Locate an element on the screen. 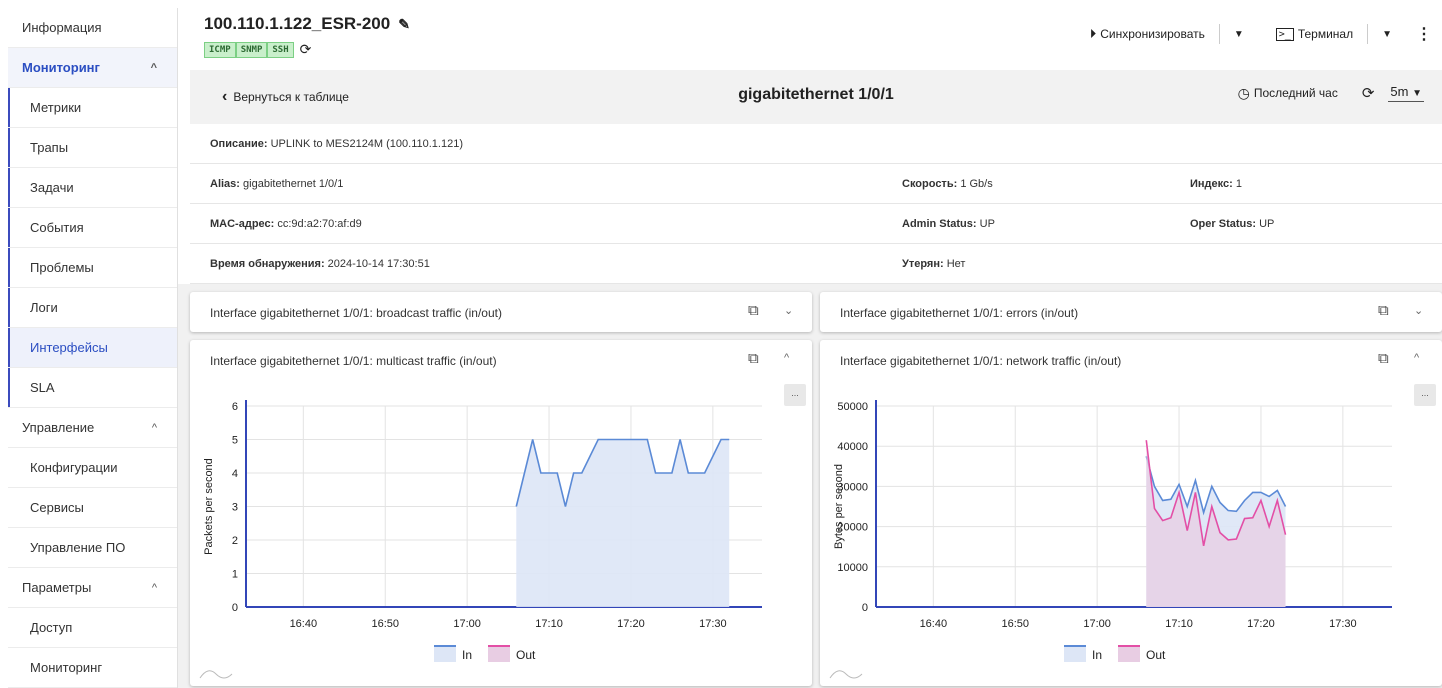  sidebar-section: Управление ^ is located at coordinates (92, 428).